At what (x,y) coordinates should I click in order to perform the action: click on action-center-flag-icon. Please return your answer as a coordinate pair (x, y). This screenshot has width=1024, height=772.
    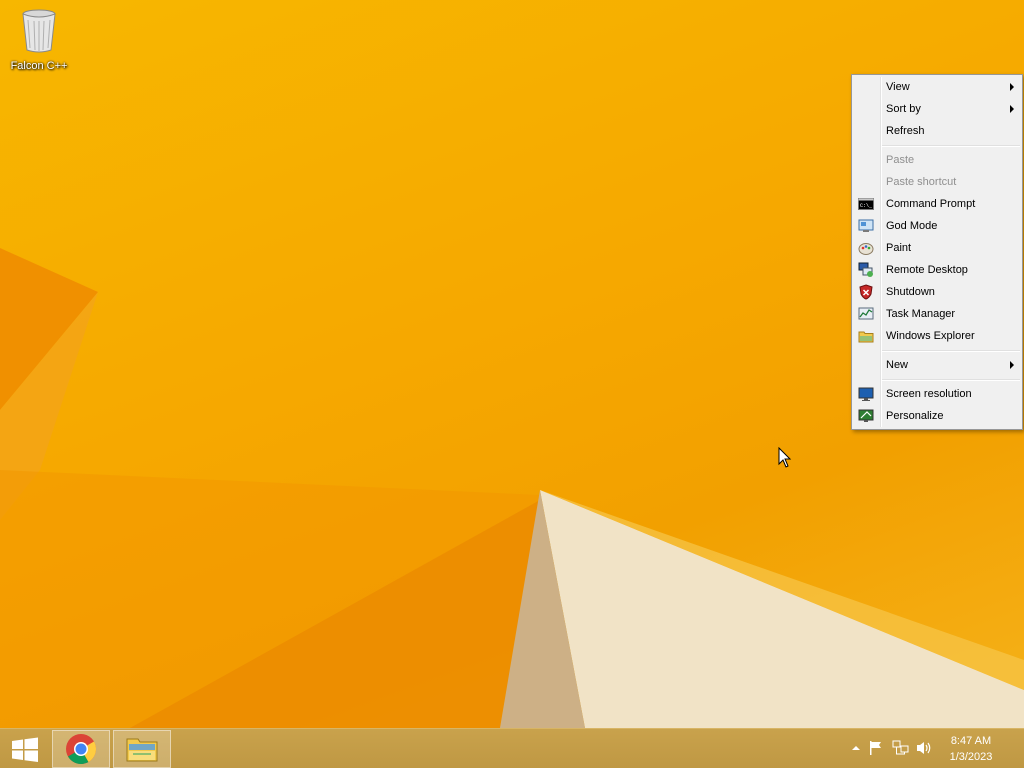
    Looking at the image, I should click on (876, 748).